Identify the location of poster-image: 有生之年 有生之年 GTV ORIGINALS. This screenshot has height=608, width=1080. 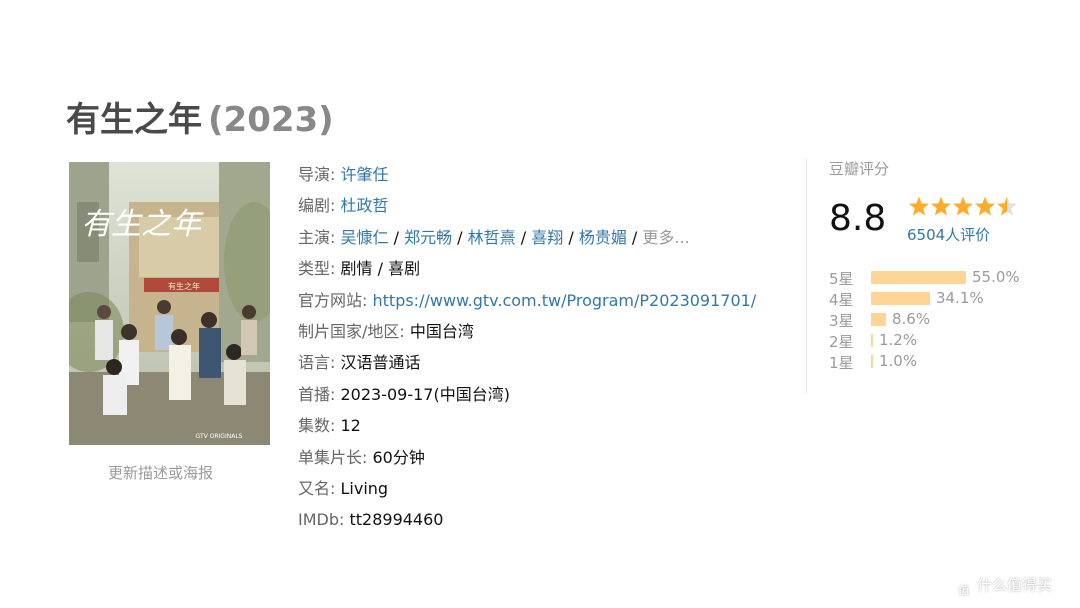
(169, 303).